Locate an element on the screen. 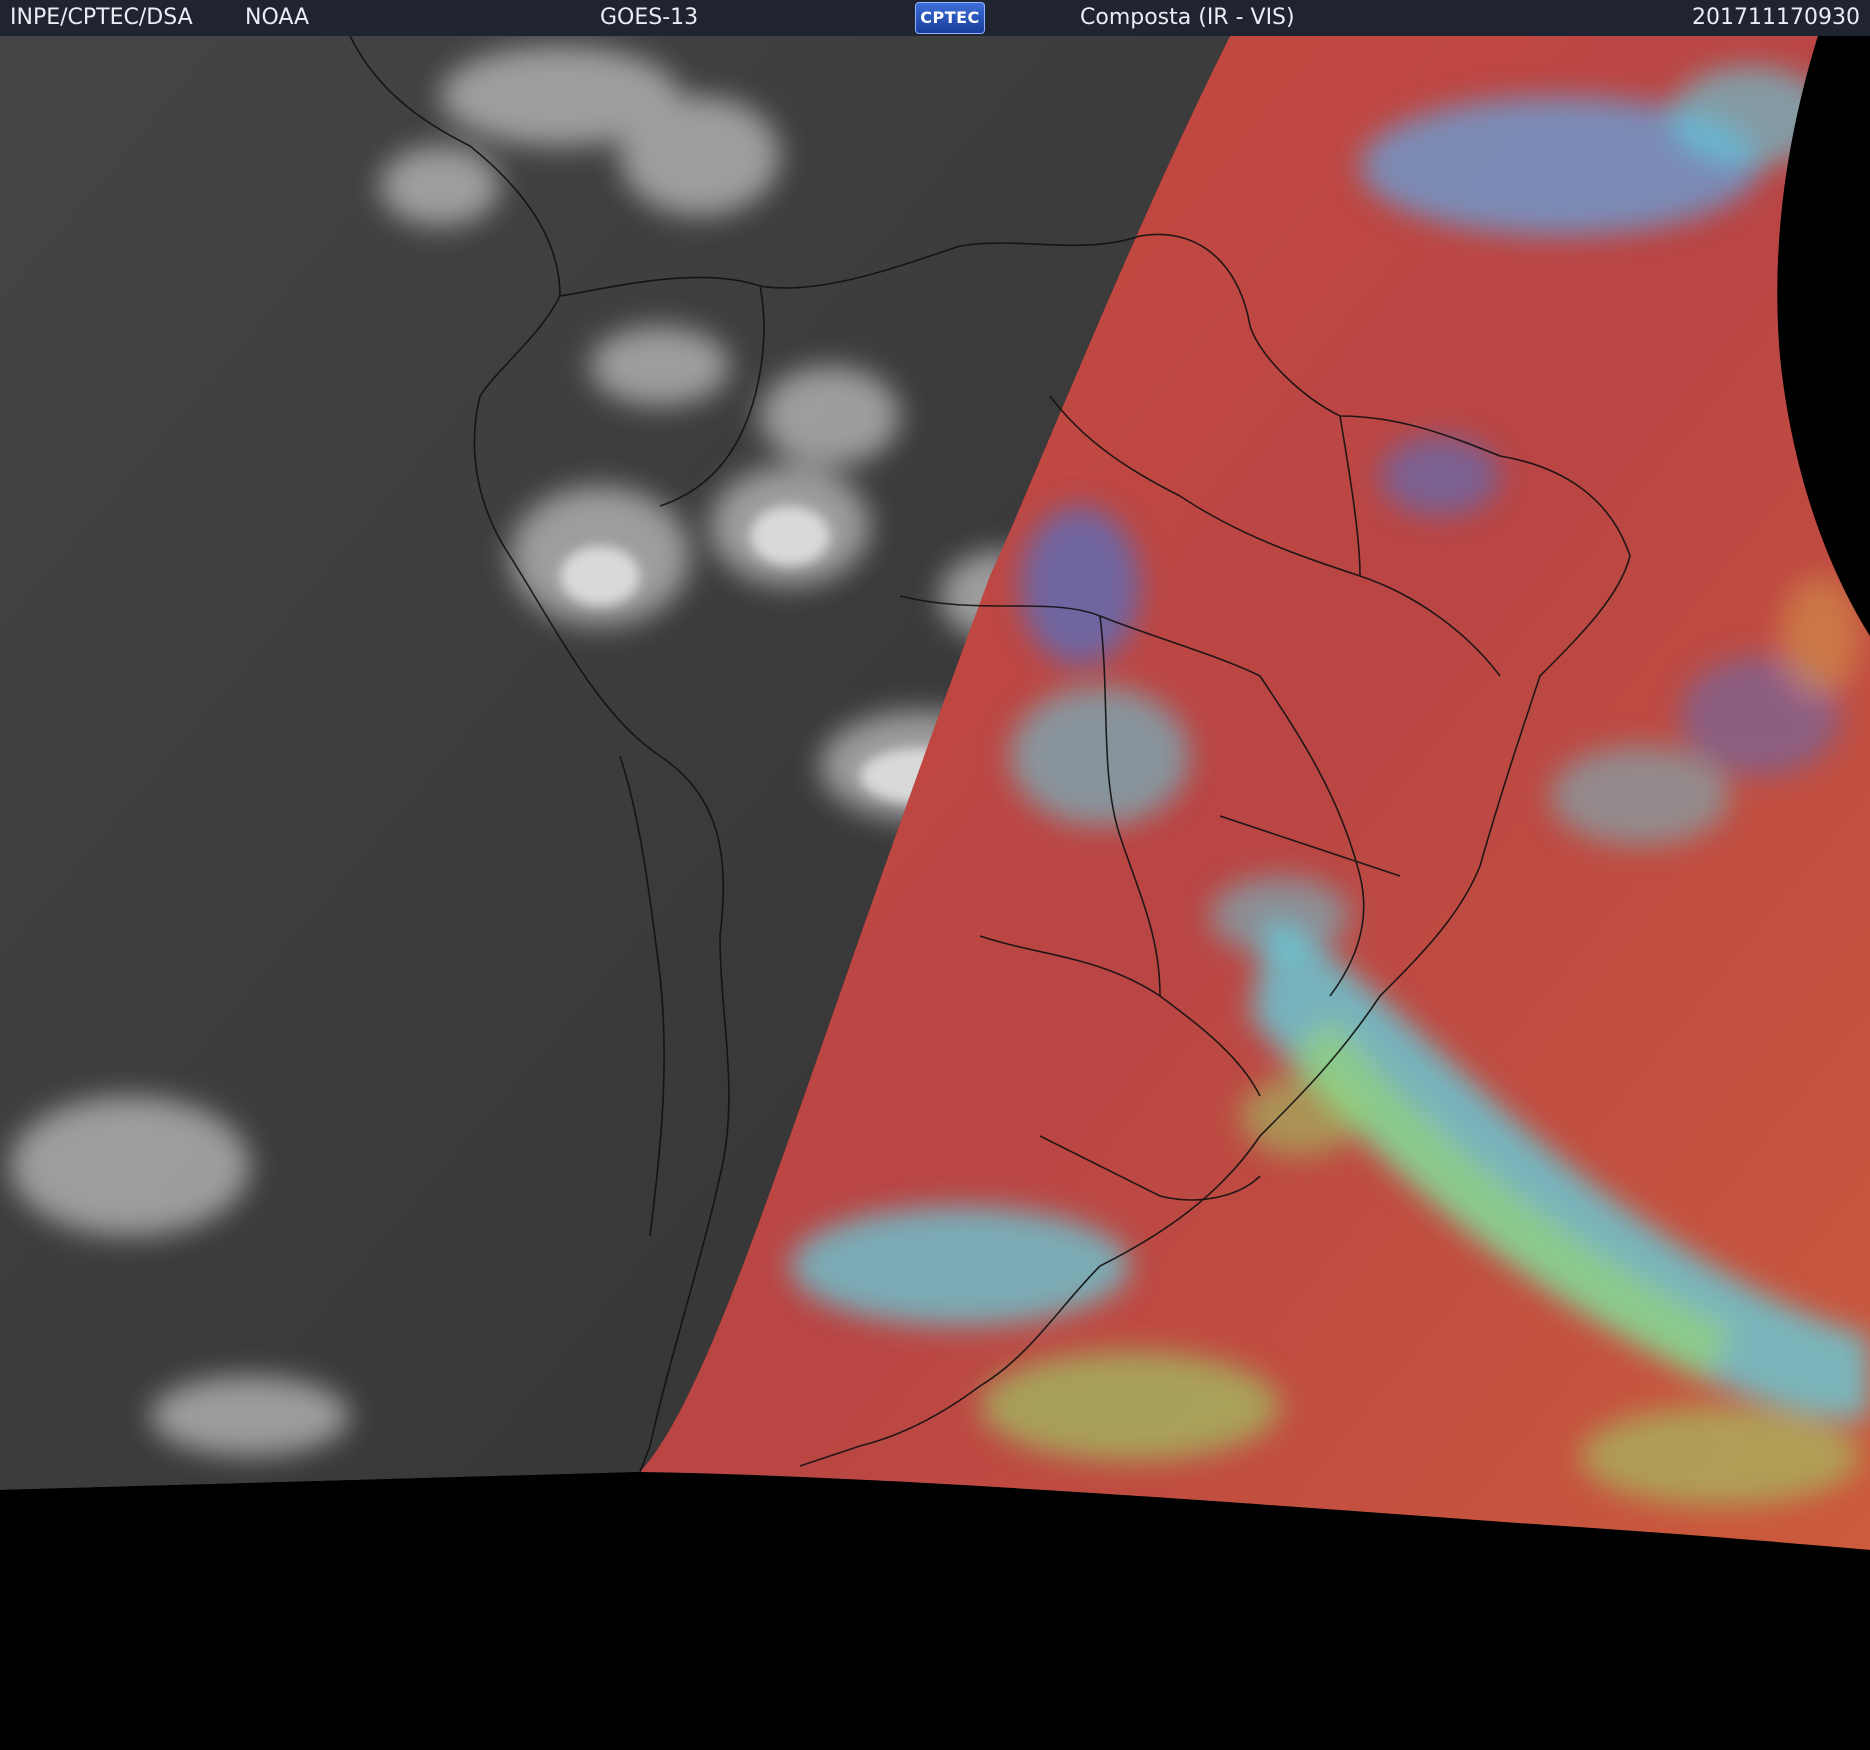  cptec-logo: CPTEC is located at coordinates (950, 18).